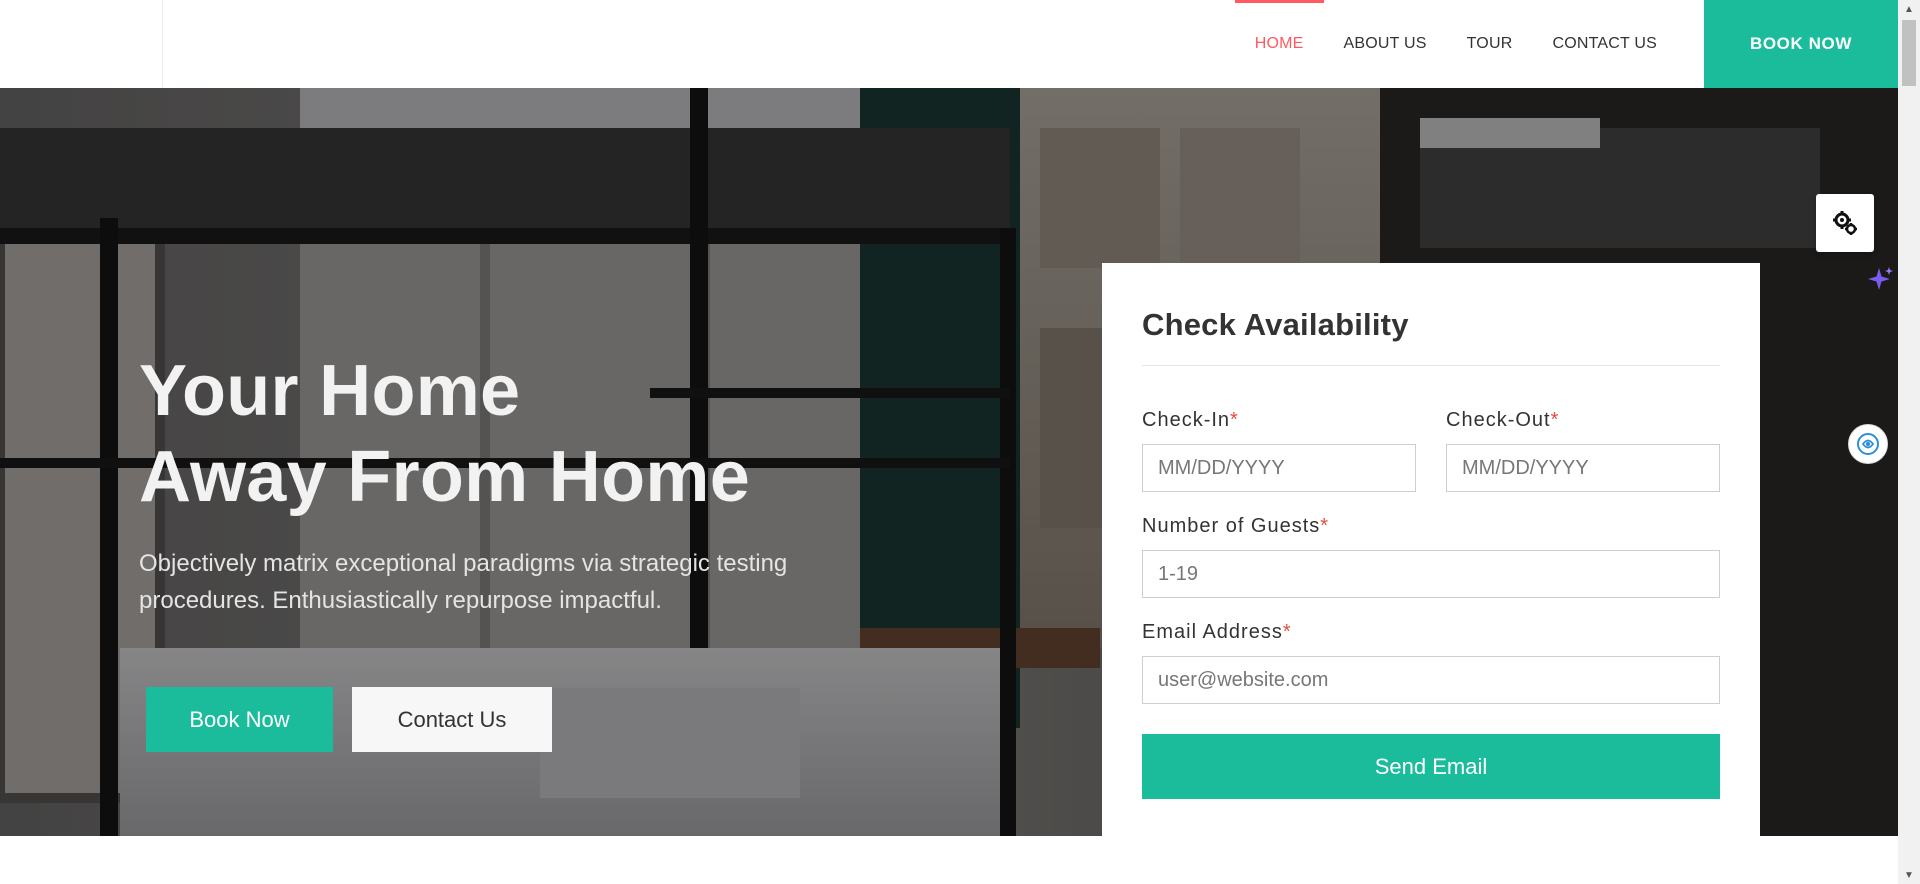  What do you see at coordinates (1279, 468) in the screenshot?
I see `checkin-input` at bounding box center [1279, 468].